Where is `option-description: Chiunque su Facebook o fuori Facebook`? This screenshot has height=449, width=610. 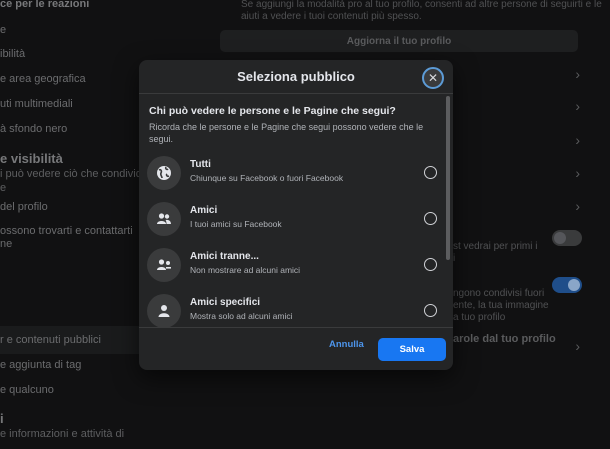
option-description: Chiunque su Facebook o fuori Facebook is located at coordinates (267, 178).